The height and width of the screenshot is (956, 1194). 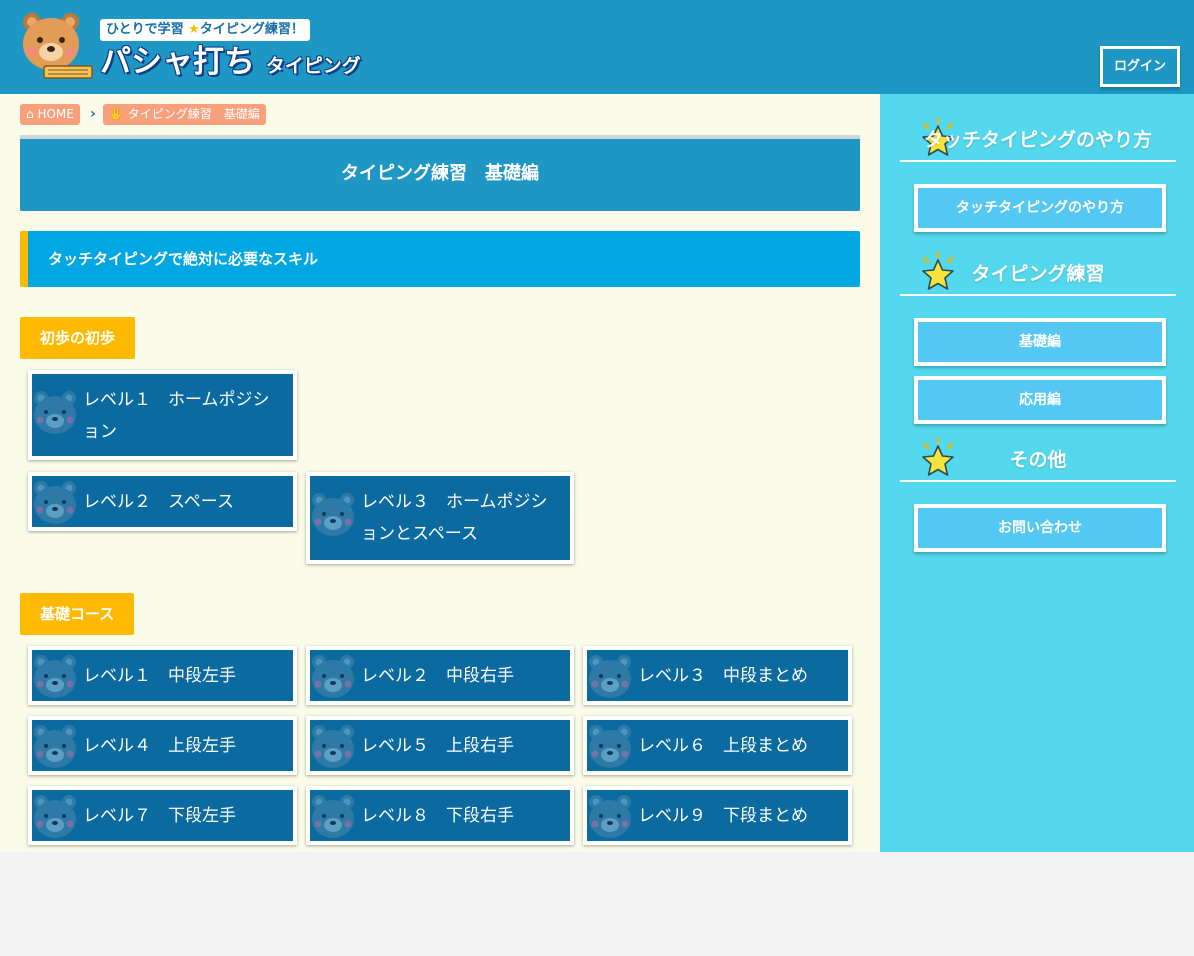 What do you see at coordinates (205, 30) in the screenshot?
I see `logo-tagline: ひとりで学習 ★タイピング練習！` at bounding box center [205, 30].